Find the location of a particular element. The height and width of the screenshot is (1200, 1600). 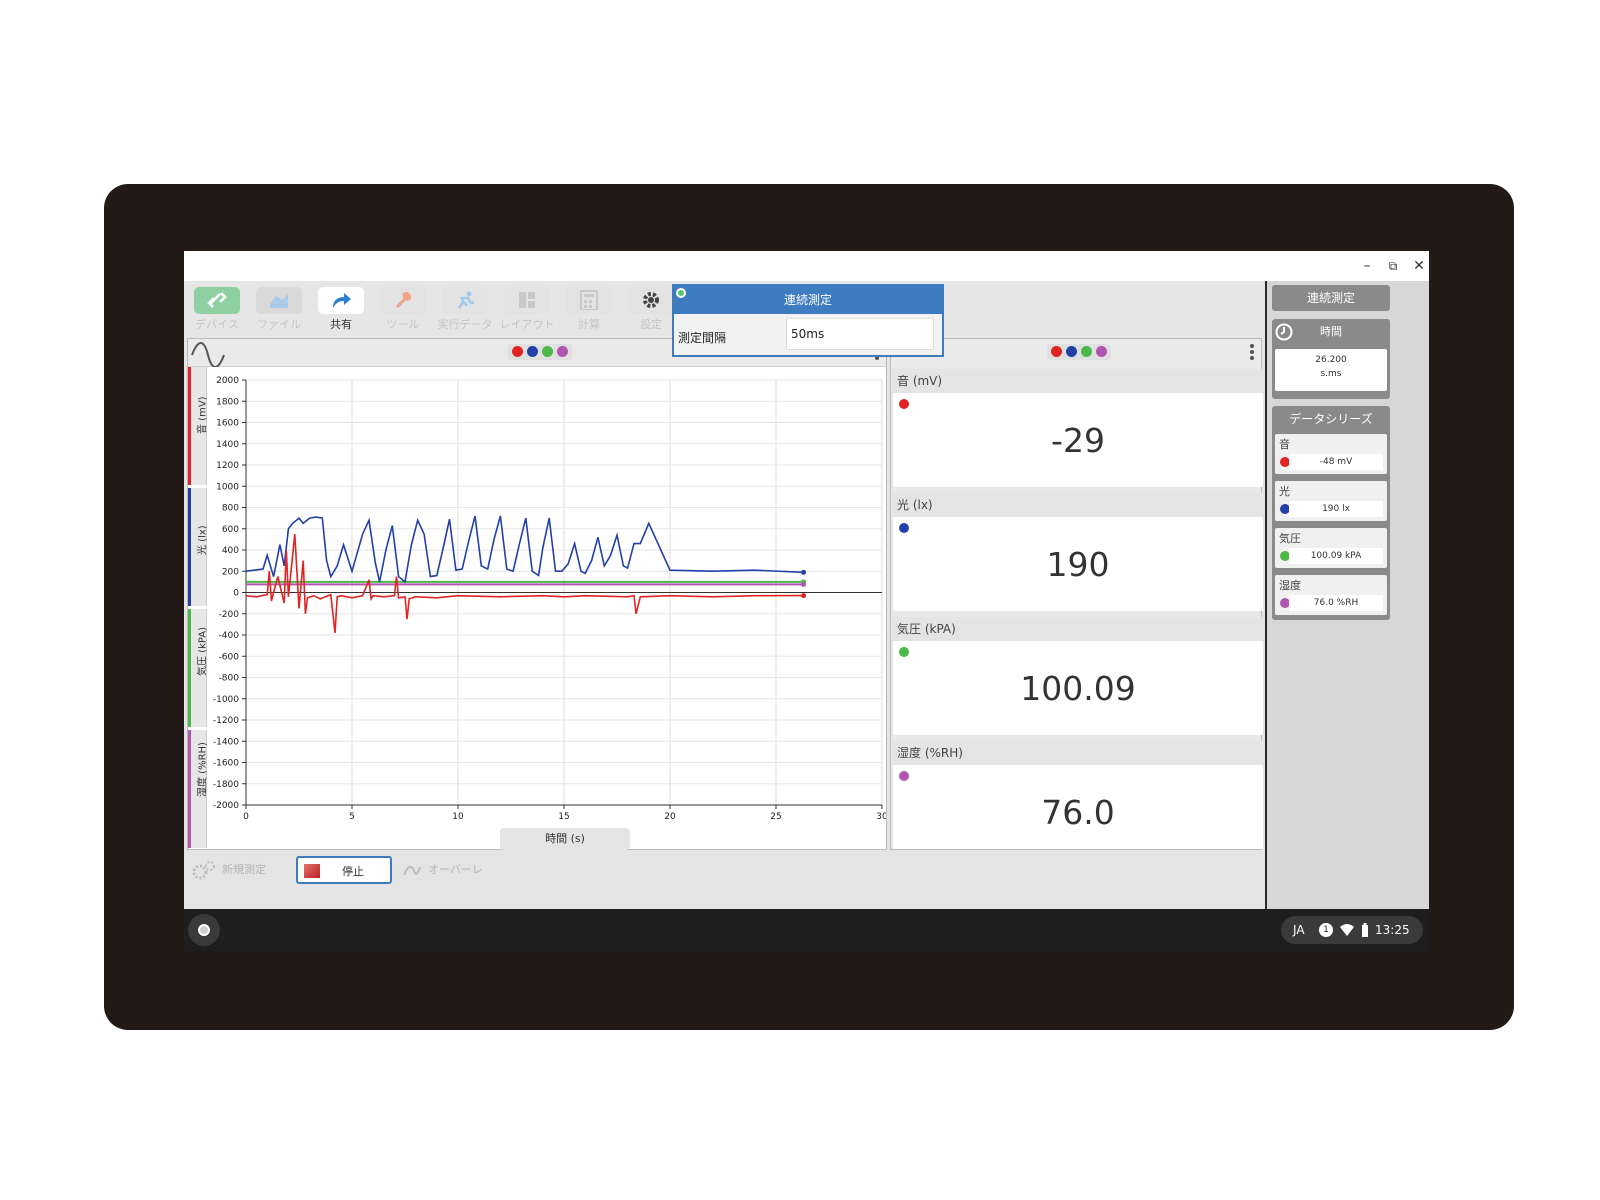

layout-grid-icon is located at coordinates (527, 300).